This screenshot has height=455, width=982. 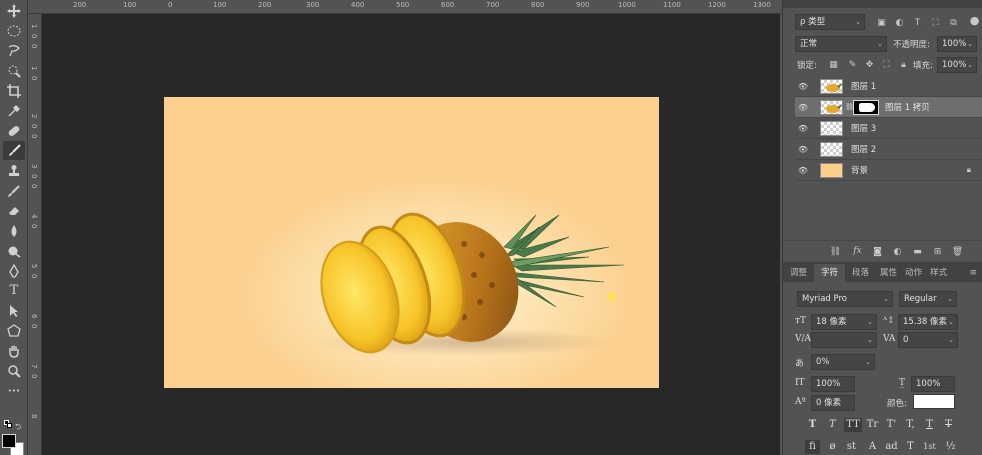 What do you see at coordinates (14, 150) in the screenshot?
I see `brush-icon` at bounding box center [14, 150].